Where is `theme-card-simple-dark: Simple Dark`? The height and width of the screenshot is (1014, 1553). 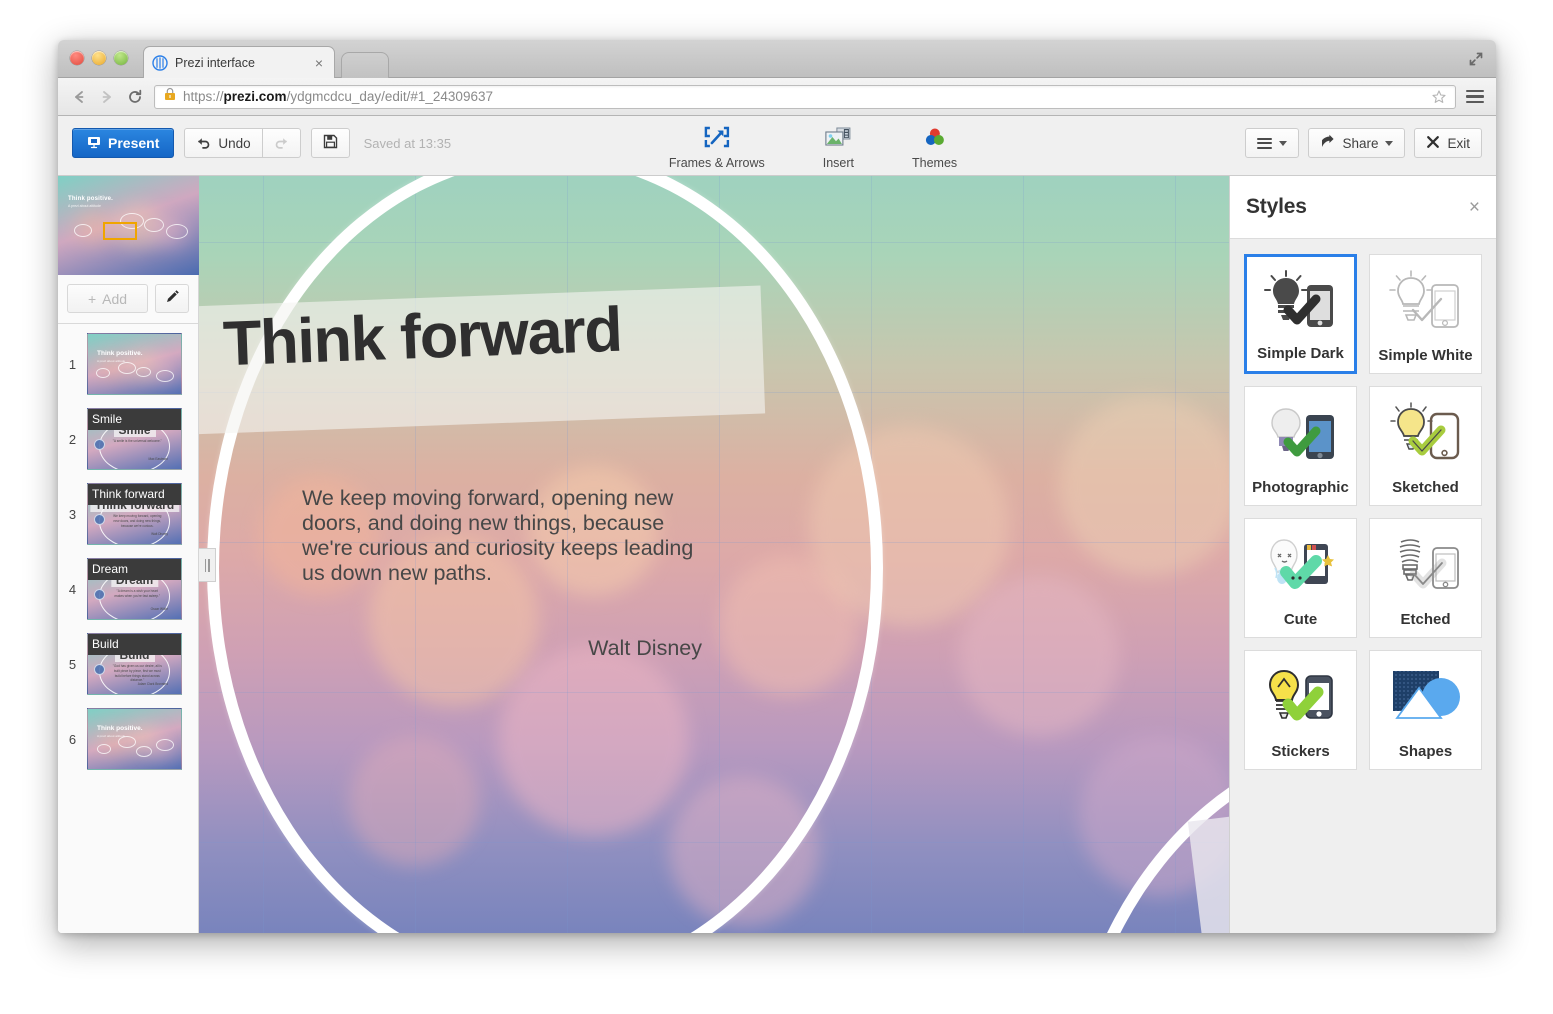
theme-card-simple-dark: Simple Dark is located at coordinates (1300, 314).